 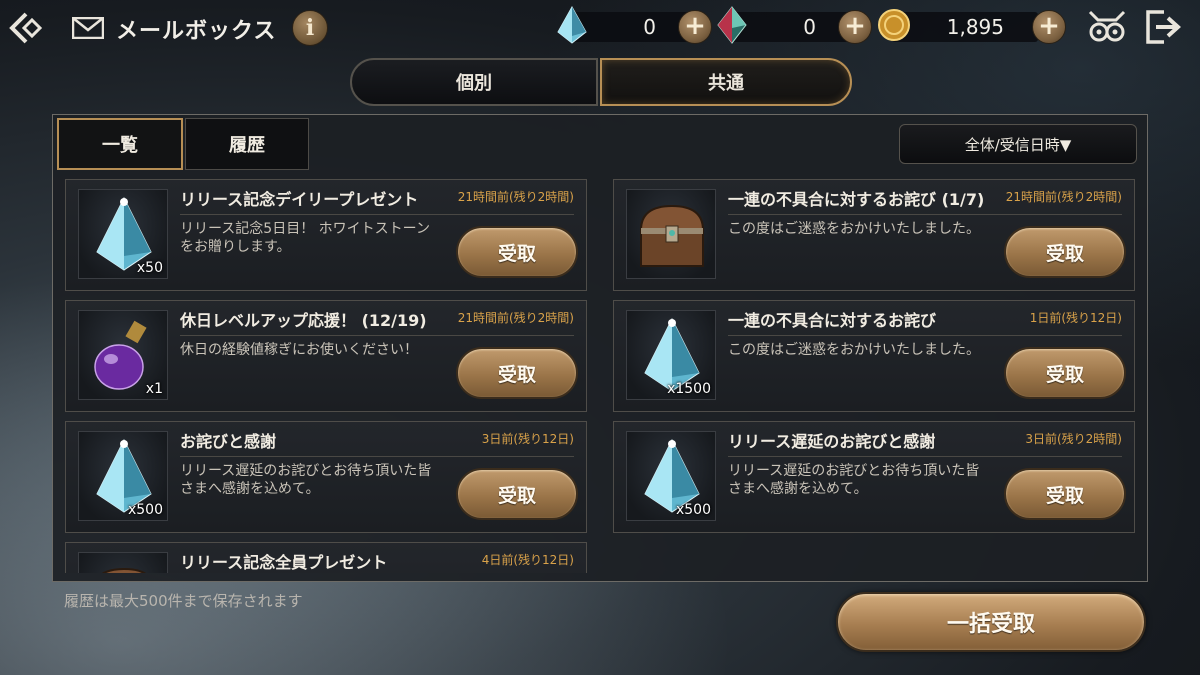 I want to click on mail-time: 3日前(残り2時間), so click(x=1073, y=439).